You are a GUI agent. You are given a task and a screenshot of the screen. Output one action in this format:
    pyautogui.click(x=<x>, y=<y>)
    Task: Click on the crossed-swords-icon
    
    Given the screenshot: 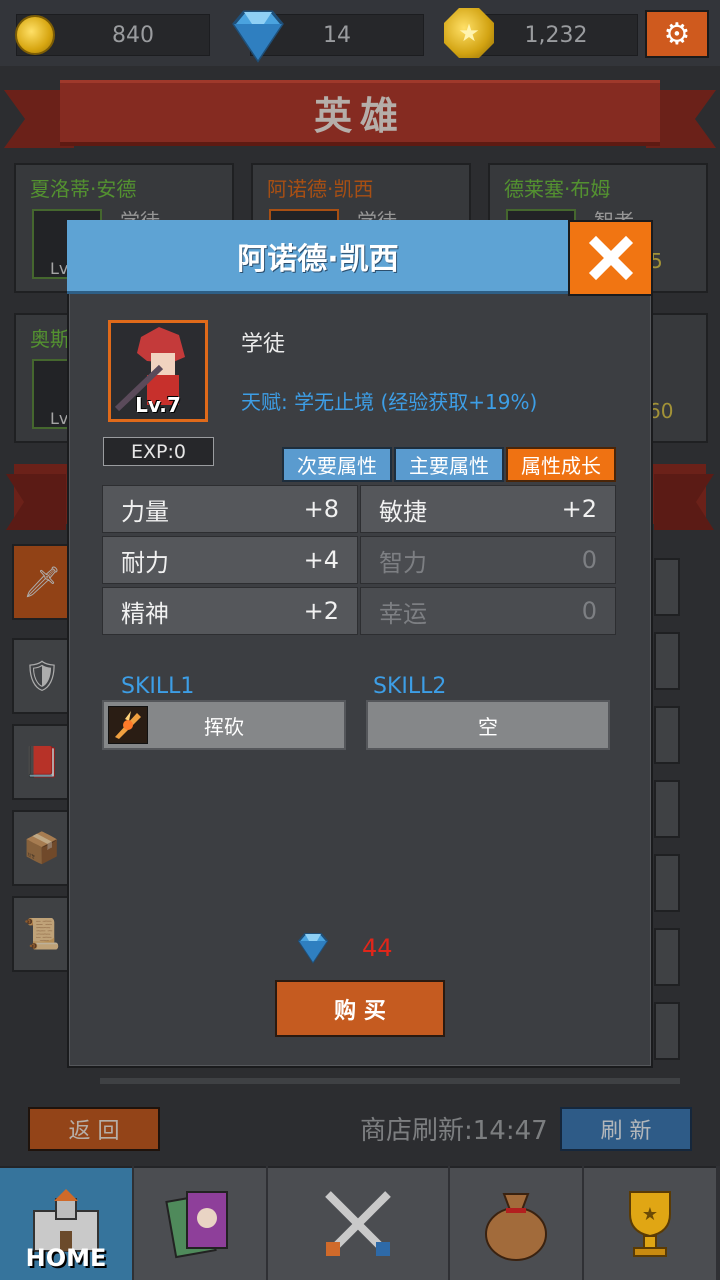 What is the action you would take?
    pyautogui.click(x=358, y=1223)
    